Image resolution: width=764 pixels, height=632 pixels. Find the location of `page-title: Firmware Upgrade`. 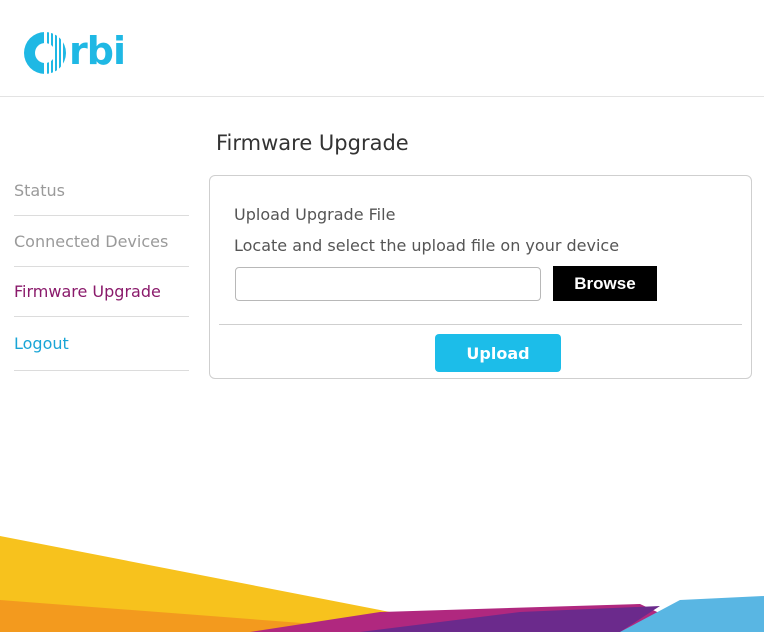

page-title: Firmware Upgrade is located at coordinates (312, 143).